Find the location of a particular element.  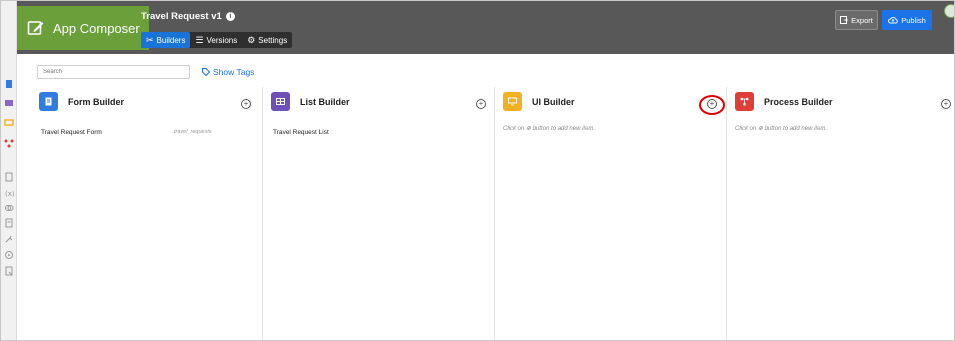

link-icon is located at coordinates (9, 208).